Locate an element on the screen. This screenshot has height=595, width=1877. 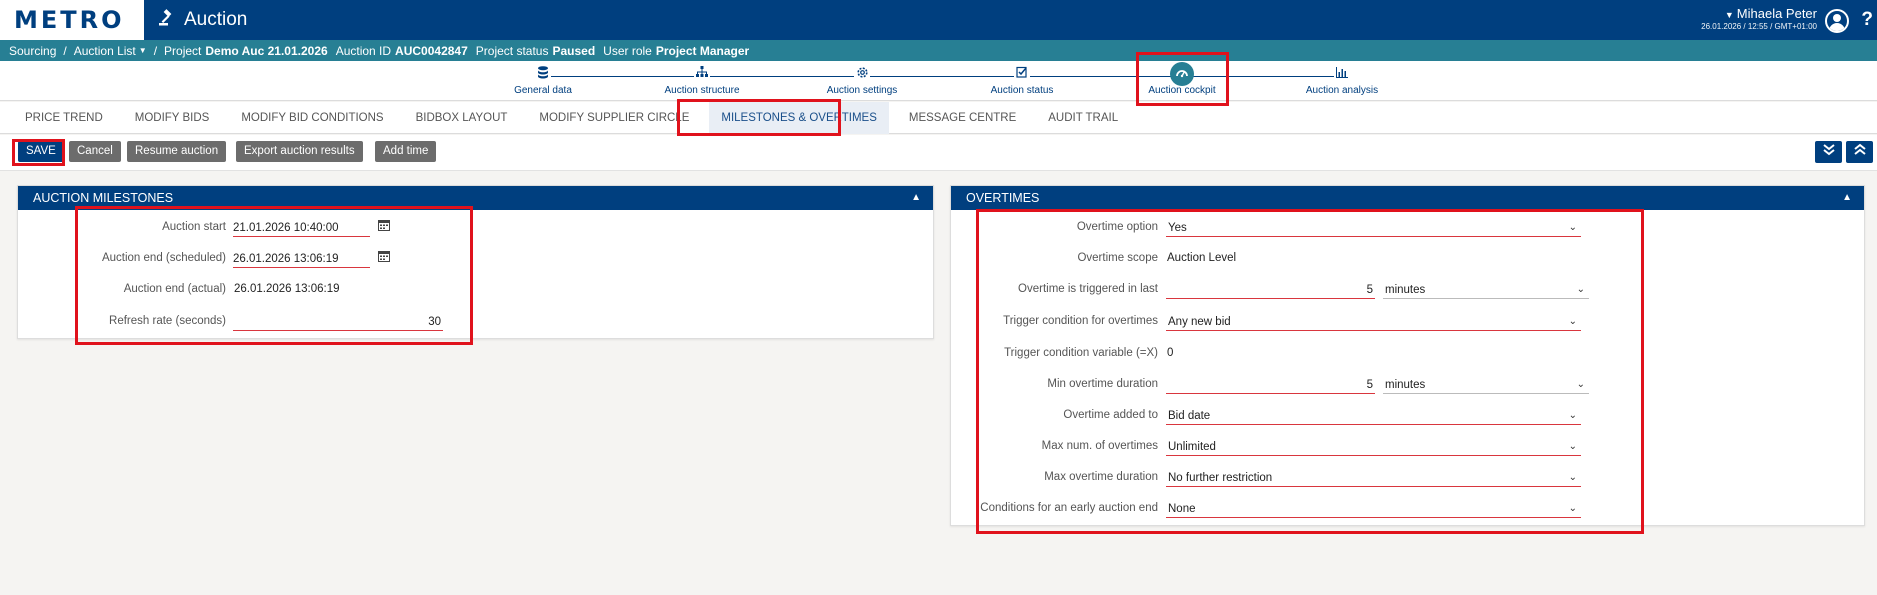
step-auction-status: Auction status is located at coordinates (1022, 81).